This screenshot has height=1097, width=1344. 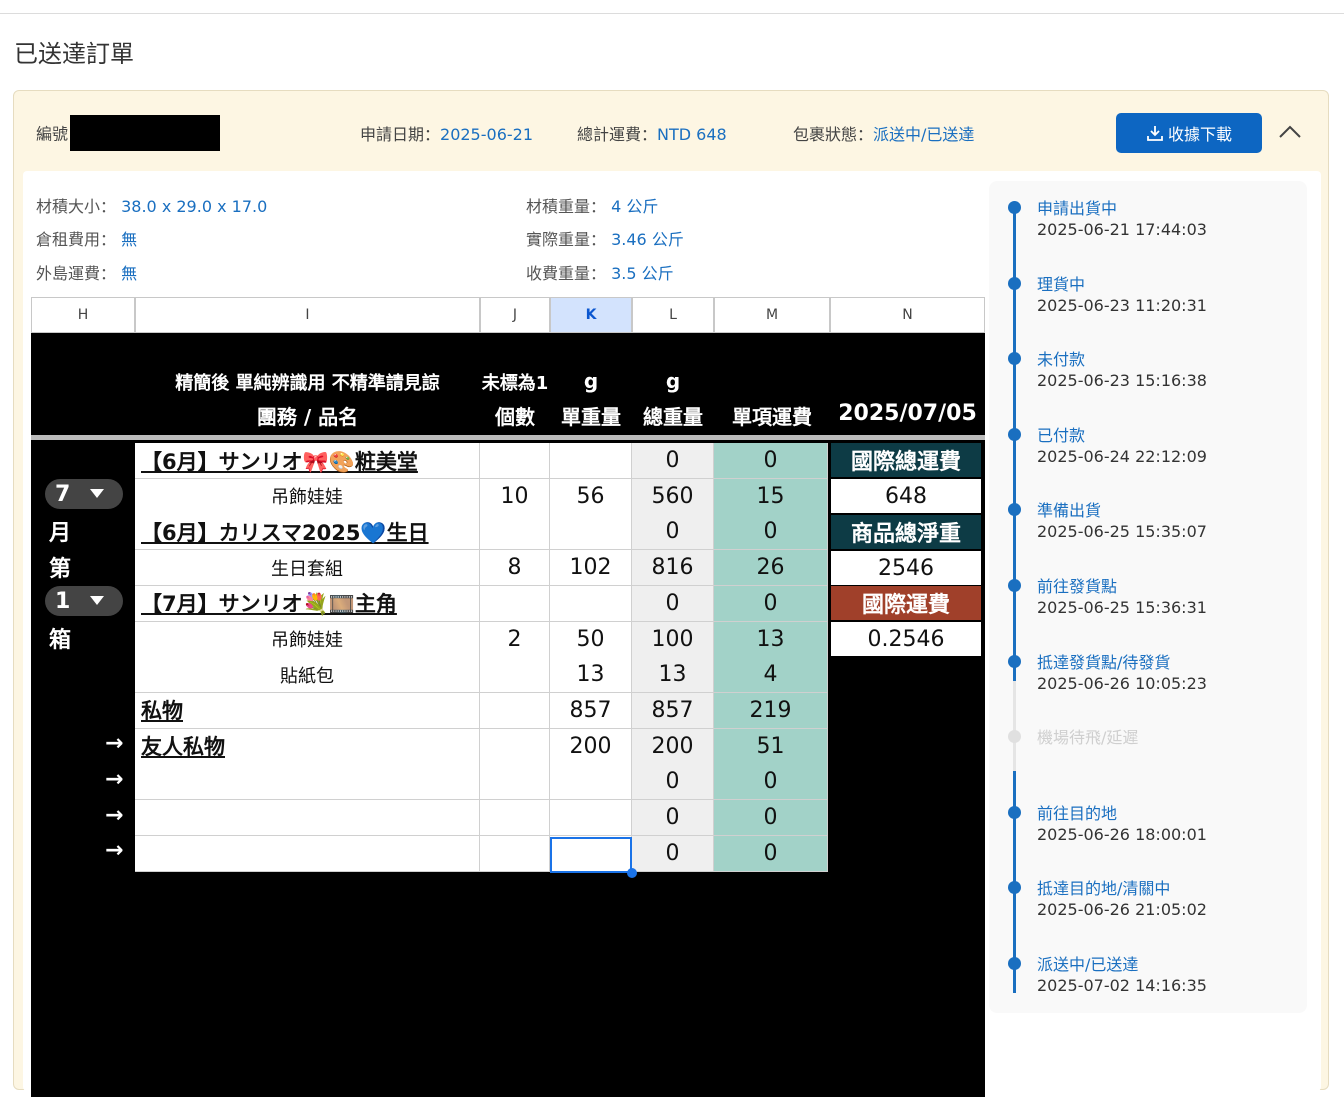 I want to click on timeline-item: 前往目的地 2025-06-26 18:00:01, so click(x=1148, y=830).